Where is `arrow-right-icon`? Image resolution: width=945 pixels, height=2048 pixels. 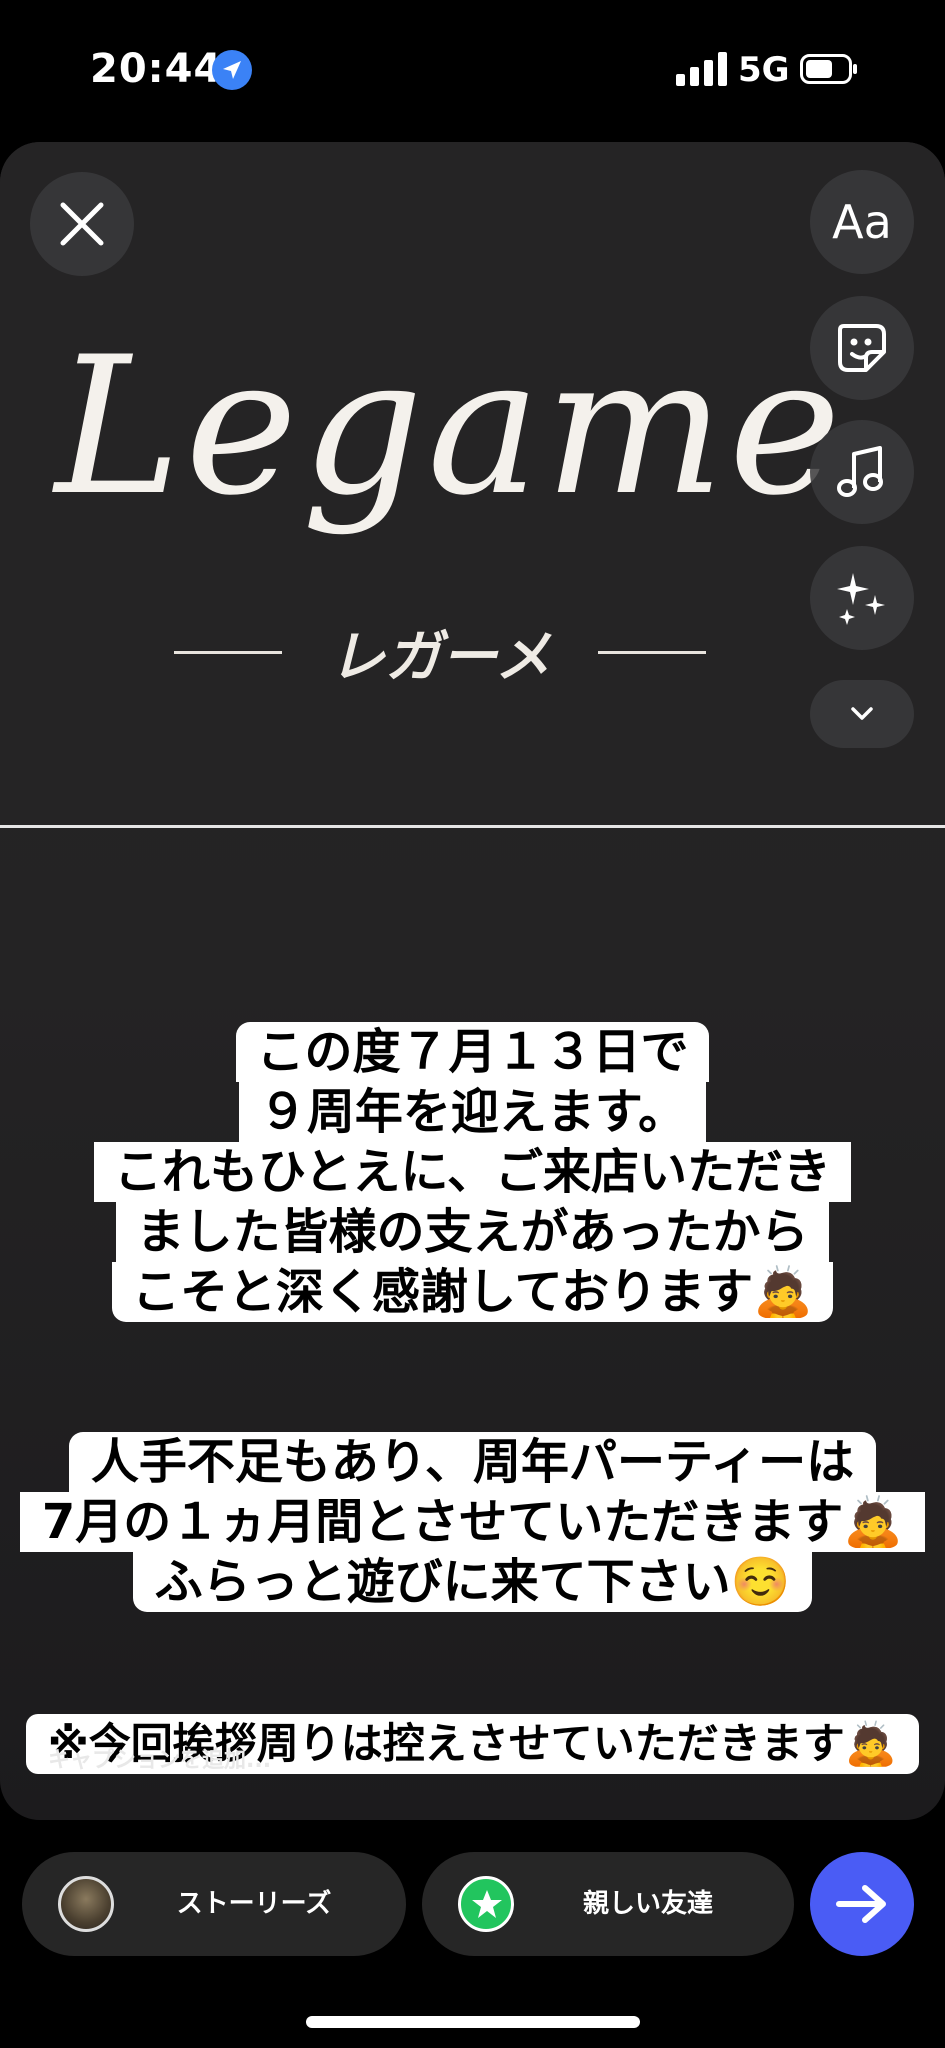 arrow-right-icon is located at coordinates (861, 1904).